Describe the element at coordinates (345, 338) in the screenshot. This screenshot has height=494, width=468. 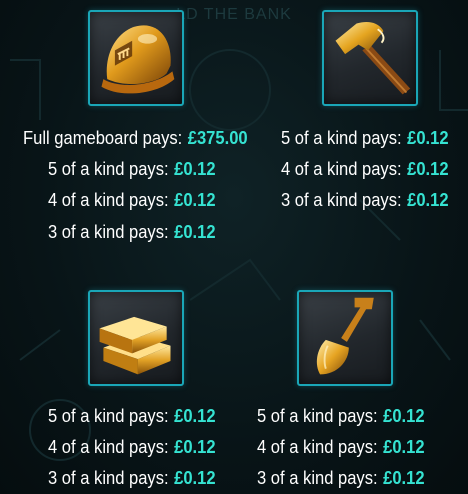
I see `gold-shovel-icon` at that location.